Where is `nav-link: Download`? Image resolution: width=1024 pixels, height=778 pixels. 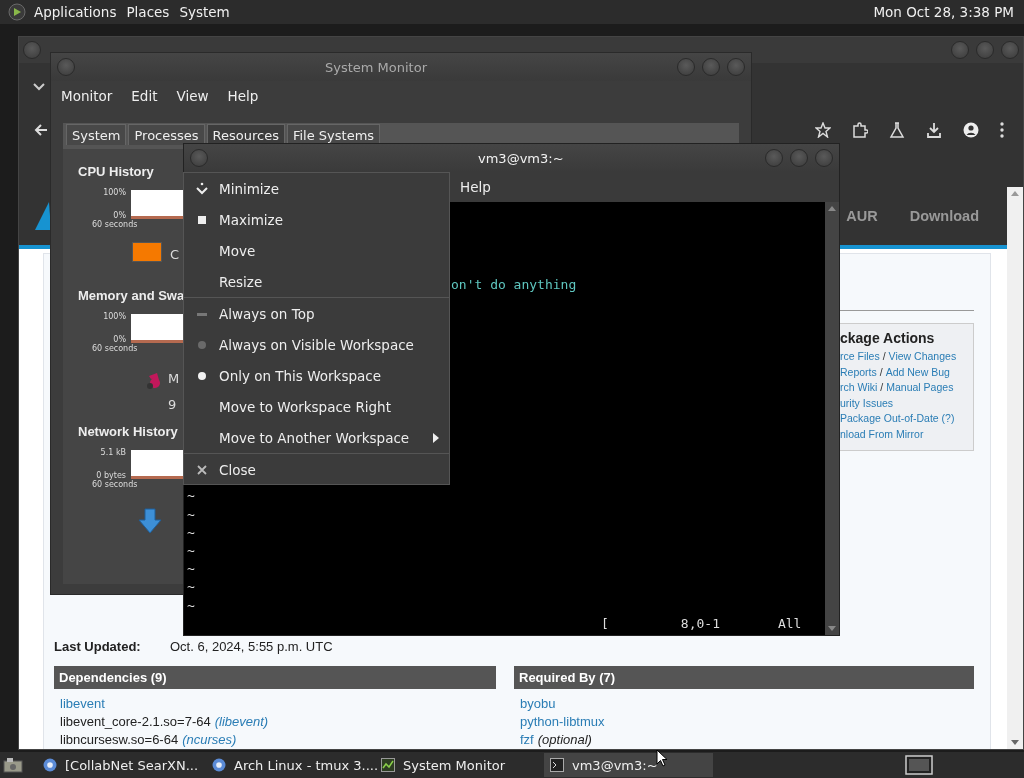 nav-link: Download is located at coordinates (944, 216).